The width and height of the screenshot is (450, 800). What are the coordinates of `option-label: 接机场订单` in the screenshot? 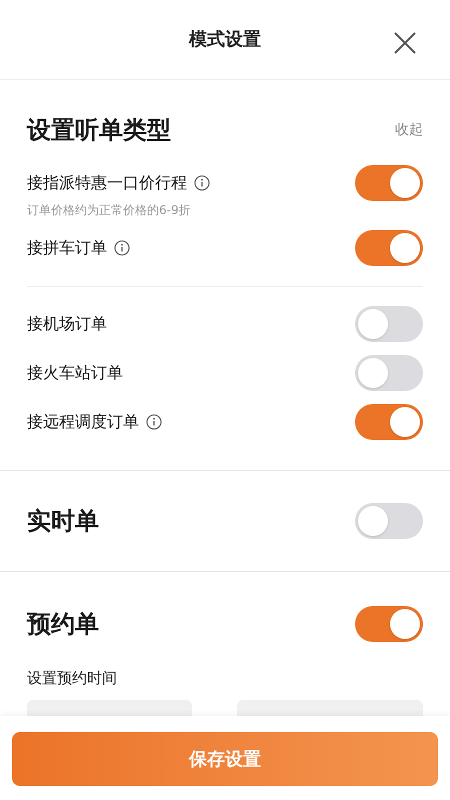 It's located at (67, 323).